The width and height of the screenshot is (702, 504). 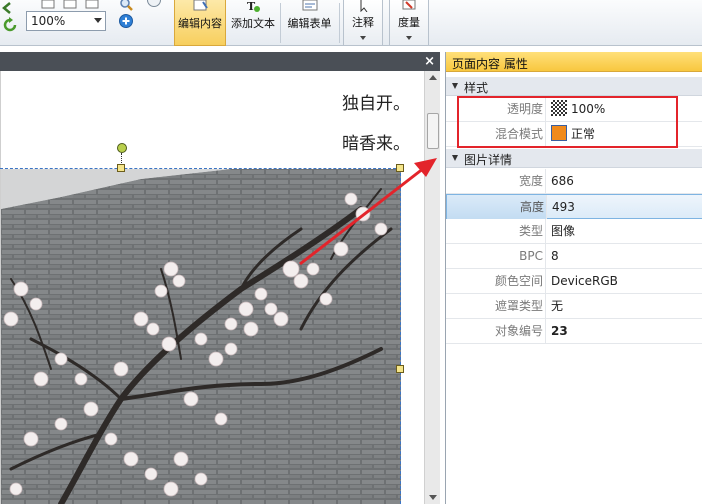 What do you see at coordinates (376, 104) in the screenshot?
I see `poem-line: 独自开。` at bounding box center [376, 104].